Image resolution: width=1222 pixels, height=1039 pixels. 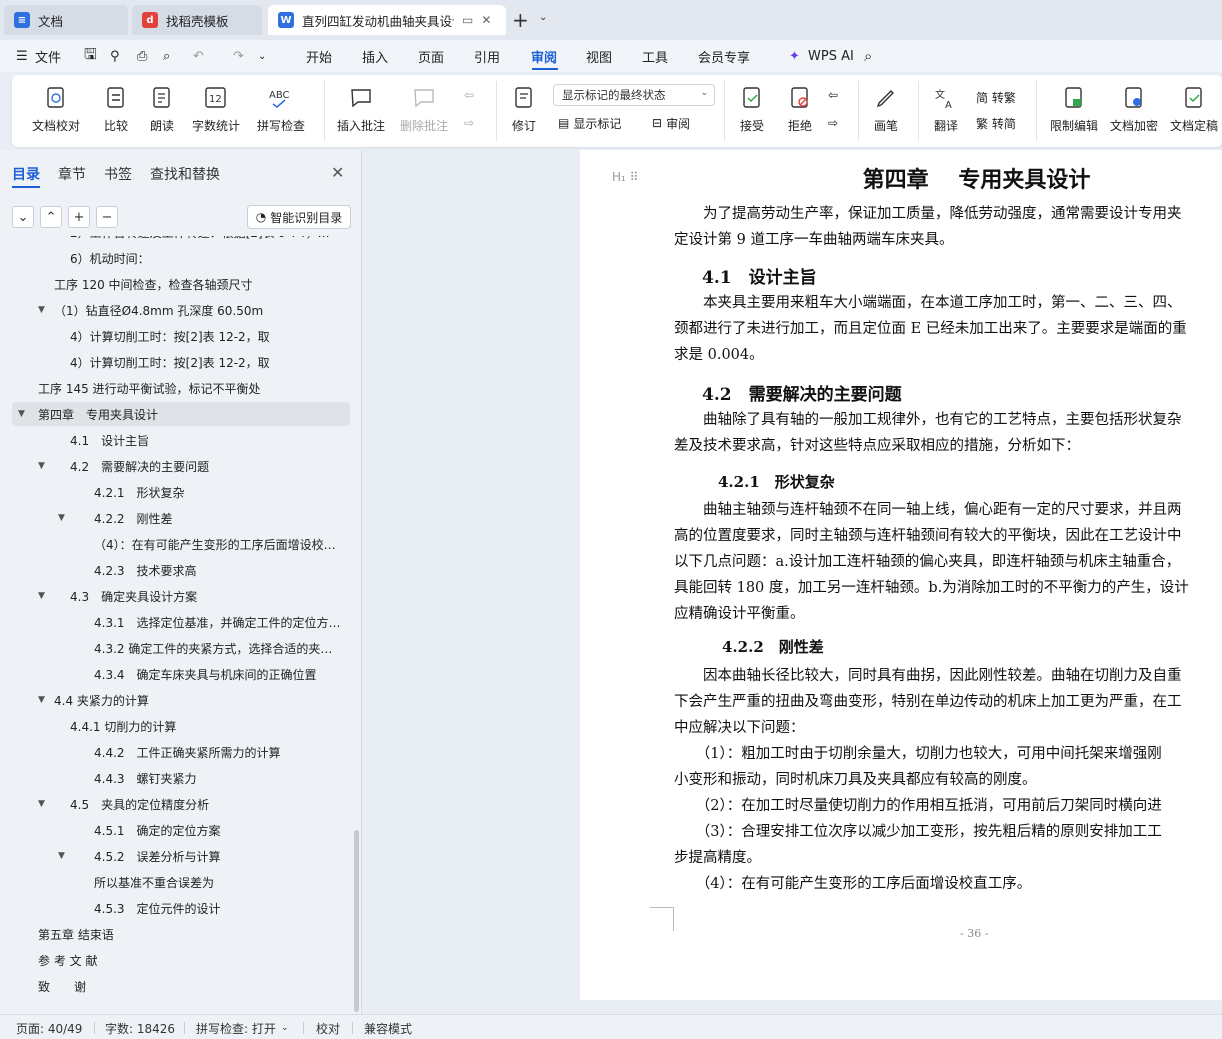 What do you see at coordinates (142, 56) in the screenshot?
I see `print-icon: ⎙` at bounding box center [142, 56].